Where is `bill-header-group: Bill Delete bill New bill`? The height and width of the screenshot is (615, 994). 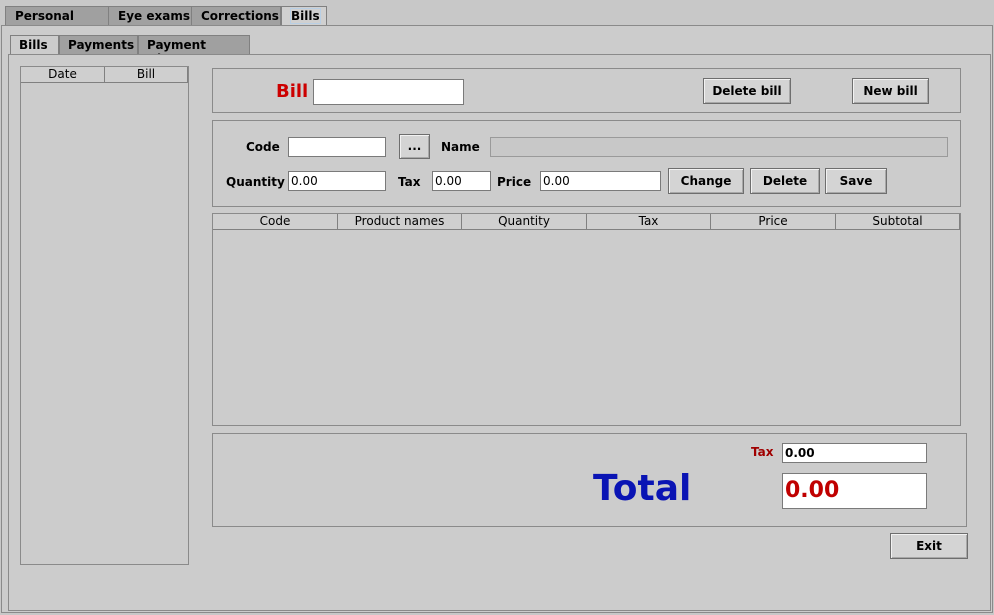 bill-header-group: Bill Delete bill New bill is located at coordinates (586, 90).